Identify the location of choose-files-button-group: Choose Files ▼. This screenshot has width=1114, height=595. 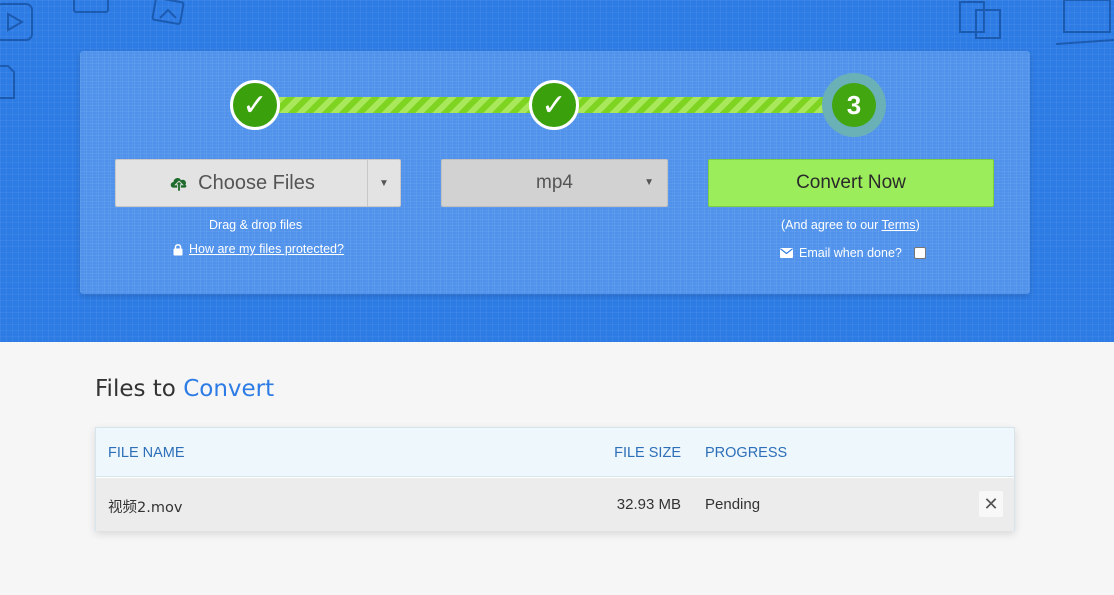
(258, 183).